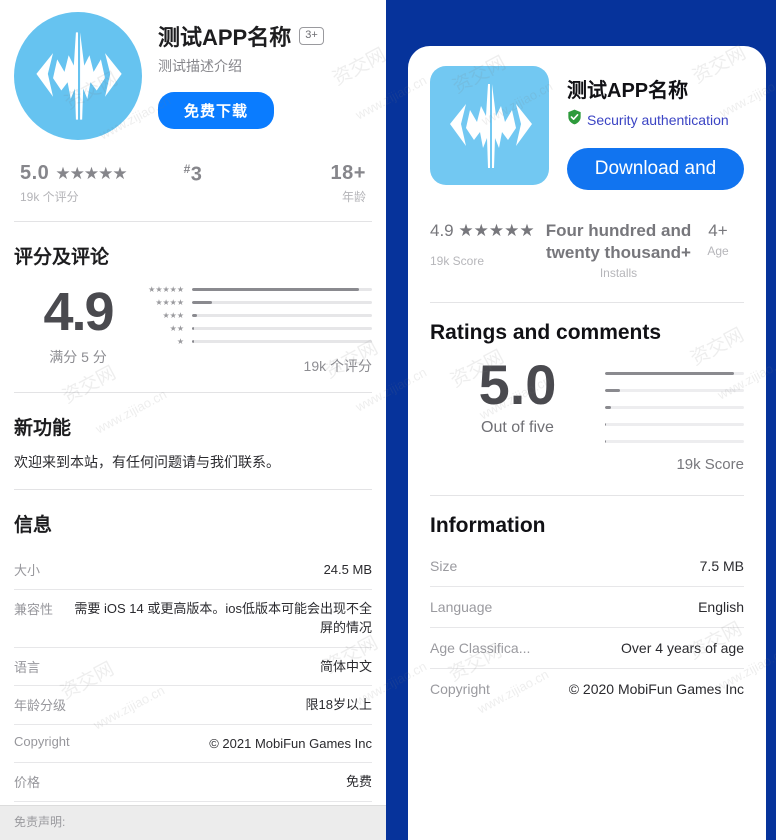 This screenshot has width=776, height=840. I want to click on information-key: 价格, so click(27, 782).